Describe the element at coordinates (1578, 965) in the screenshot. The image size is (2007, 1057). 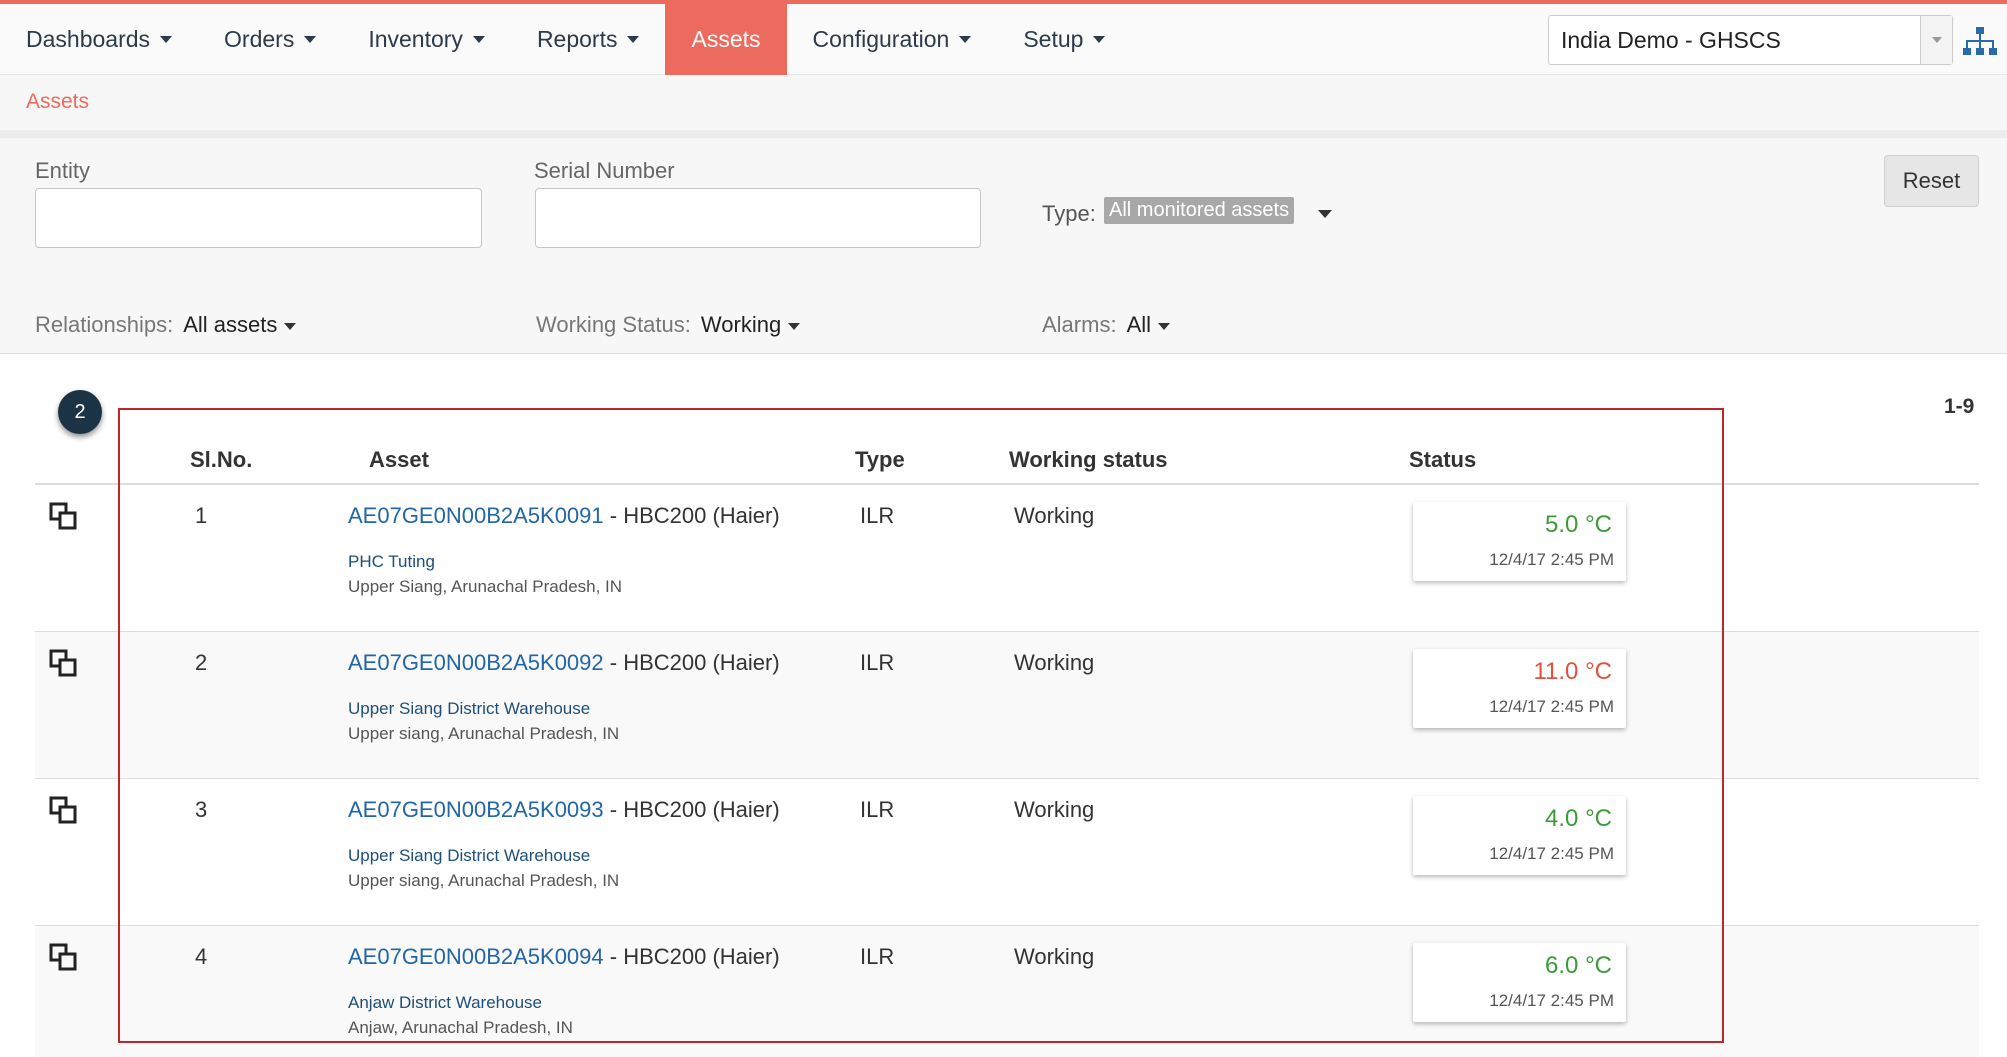
I see `temperature-value: 6.0 °C` at that location.